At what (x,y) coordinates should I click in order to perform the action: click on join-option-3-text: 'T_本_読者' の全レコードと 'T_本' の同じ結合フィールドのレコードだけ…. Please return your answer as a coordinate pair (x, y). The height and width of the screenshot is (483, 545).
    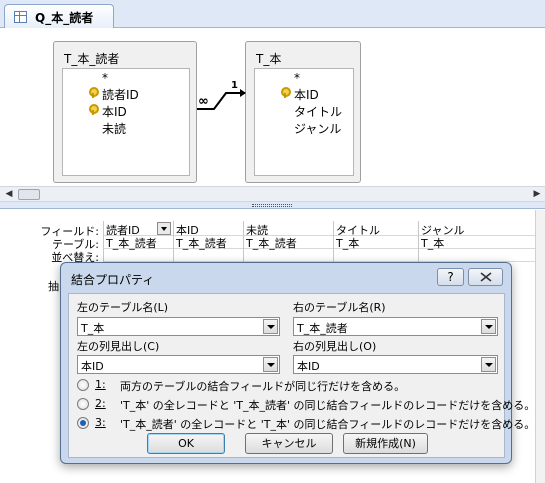
    Looking at the image, I should click on (327, 424).